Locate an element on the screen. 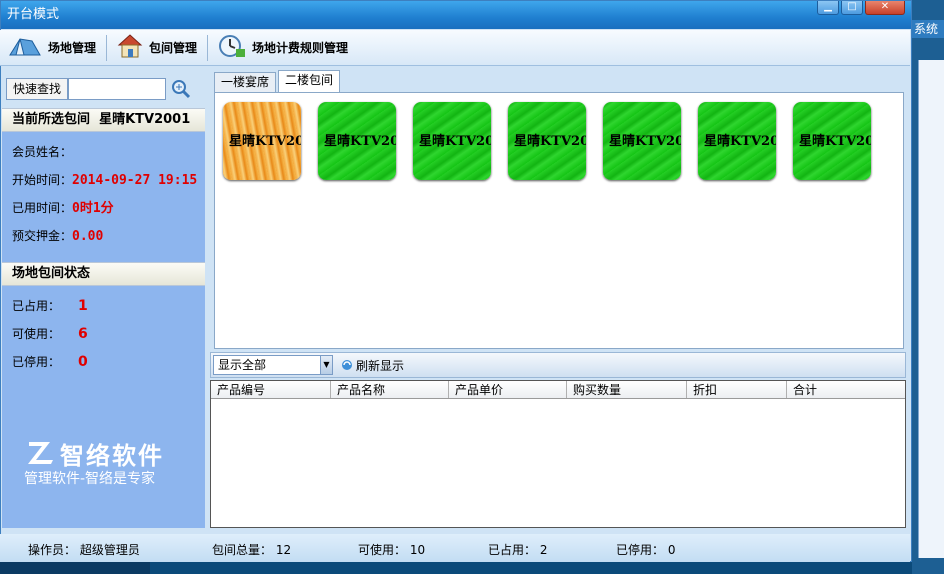 The width and height of the screenshot is (944, 574). deposit-value: 0.00 is located at coordinates (88, 236).